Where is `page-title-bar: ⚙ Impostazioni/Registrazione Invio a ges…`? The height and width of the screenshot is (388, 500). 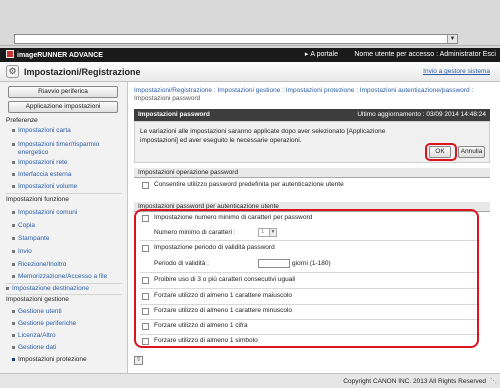
page-title-bar: ⚙ Impostazioni/Registrazione Invio a ges… is located at coordinates (250, 72).